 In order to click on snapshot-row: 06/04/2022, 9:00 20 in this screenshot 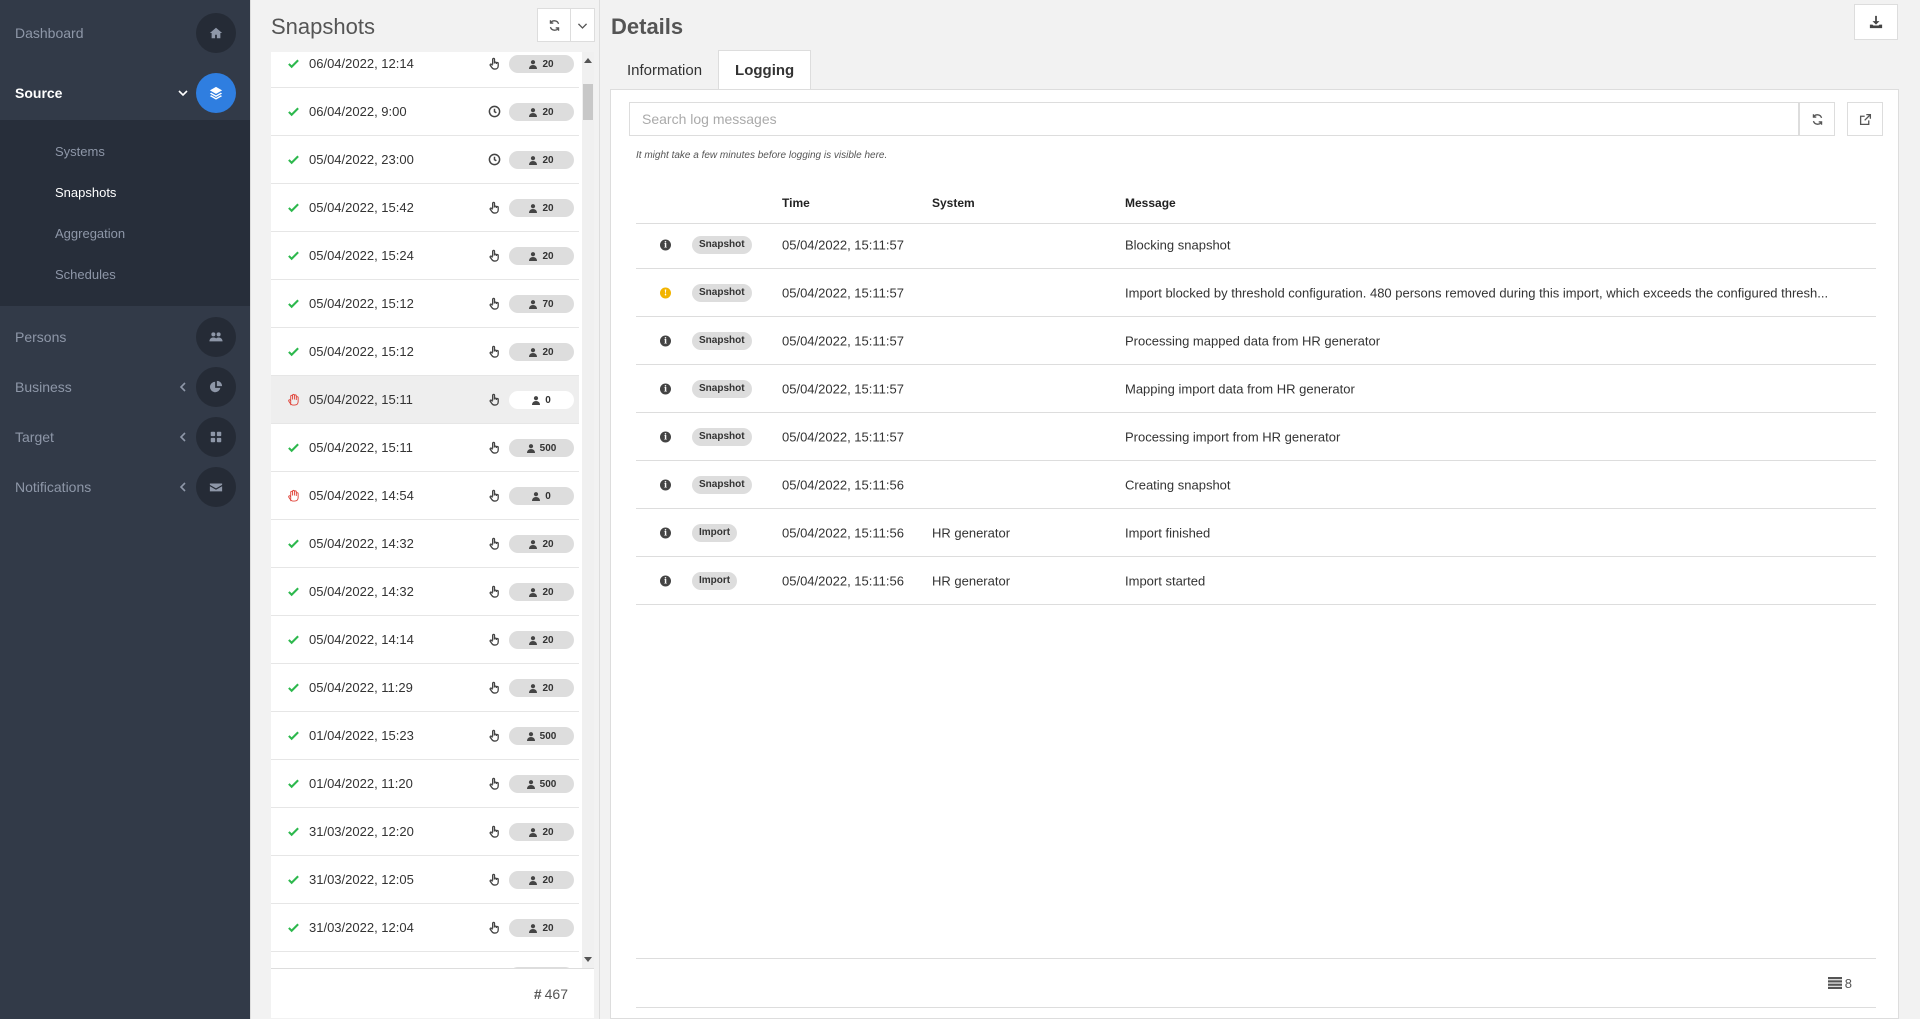, I will do `click(425, 112)`.